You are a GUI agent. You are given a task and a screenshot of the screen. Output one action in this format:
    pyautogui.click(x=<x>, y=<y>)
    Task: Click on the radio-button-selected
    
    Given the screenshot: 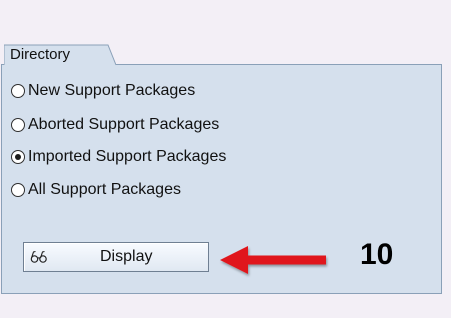 What is the action you would take?
    pyautogui.click(x=18, y=157)
    